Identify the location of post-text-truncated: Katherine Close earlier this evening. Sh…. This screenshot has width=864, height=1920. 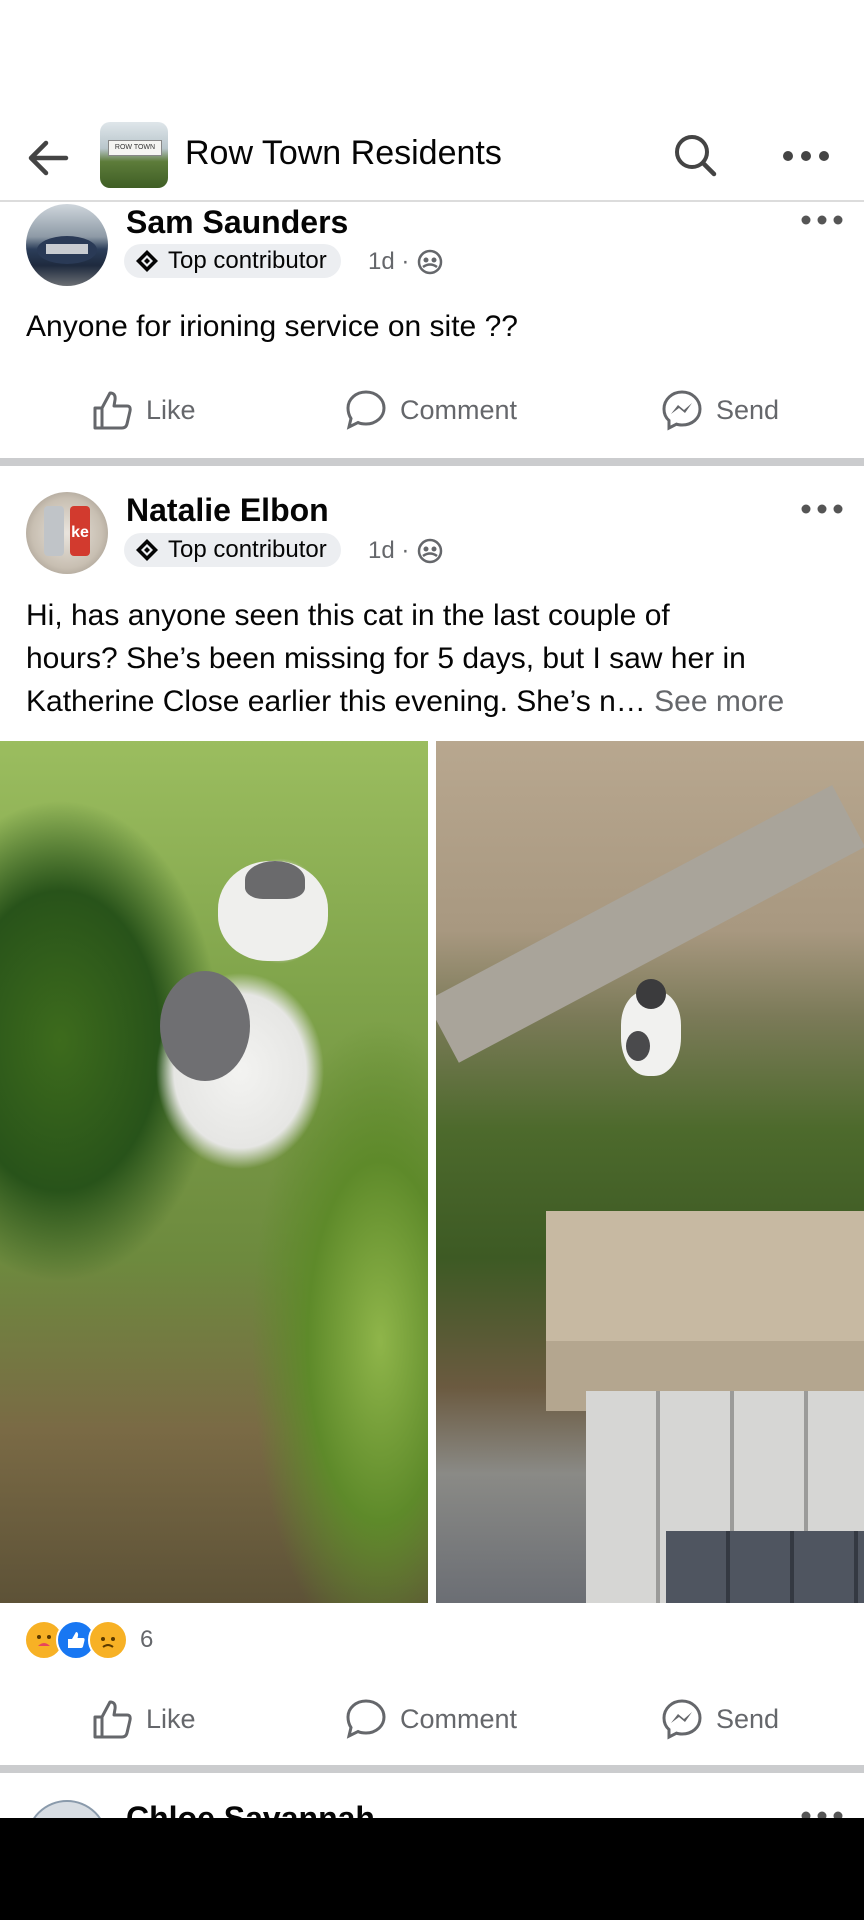
(336, 701).